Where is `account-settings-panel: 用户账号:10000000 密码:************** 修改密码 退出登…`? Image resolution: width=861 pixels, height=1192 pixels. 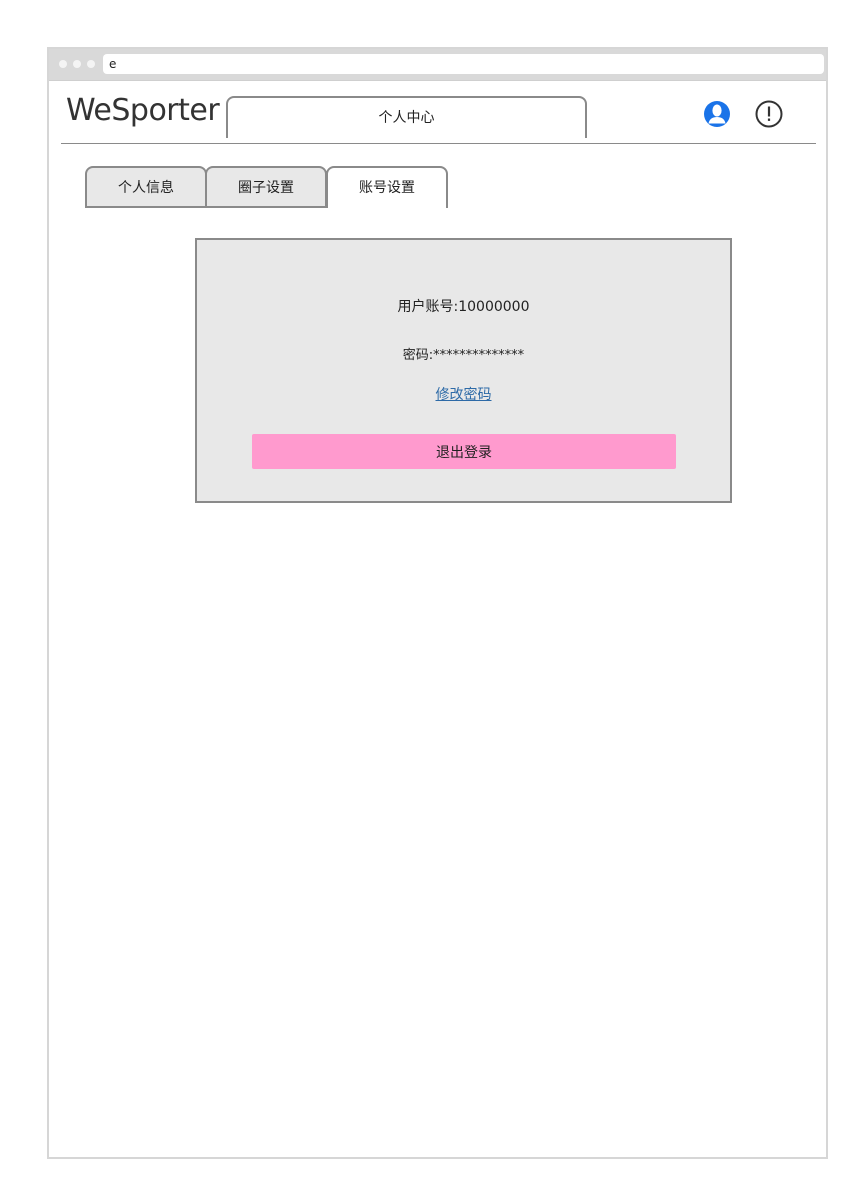
account-settings-panel: 用户账号:10000000 密码:************** 修改密码 退出登… is located at coordinates (463, 370).